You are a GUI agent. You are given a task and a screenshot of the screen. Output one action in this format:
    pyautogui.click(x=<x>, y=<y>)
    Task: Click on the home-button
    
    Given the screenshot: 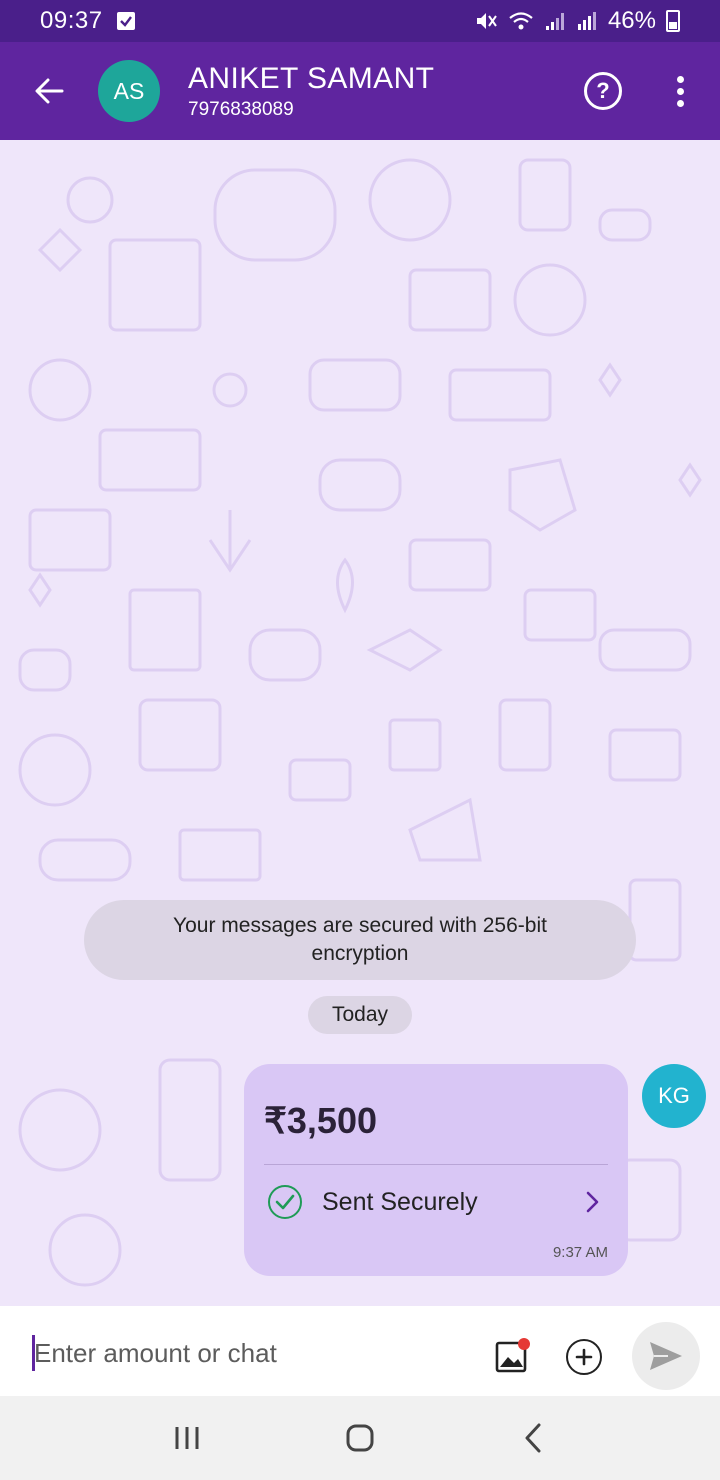 What is the action you would take?
    pyautogui.click(x=360, y=1438)
    